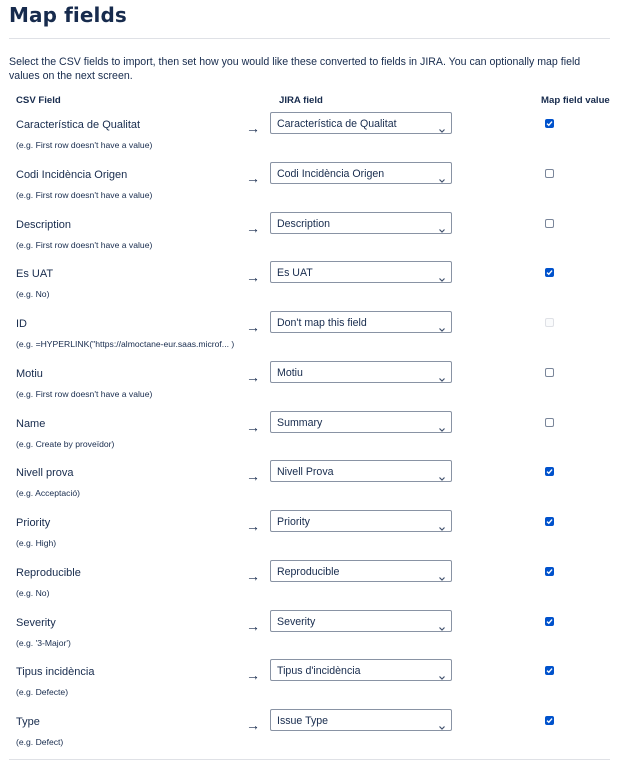 Image resolution: width=620 pixels, height=767 pixels. Describe the element at coordinates (45, 473) in the screenshot. I see `csv-field-name: Nivell prova` at that location.